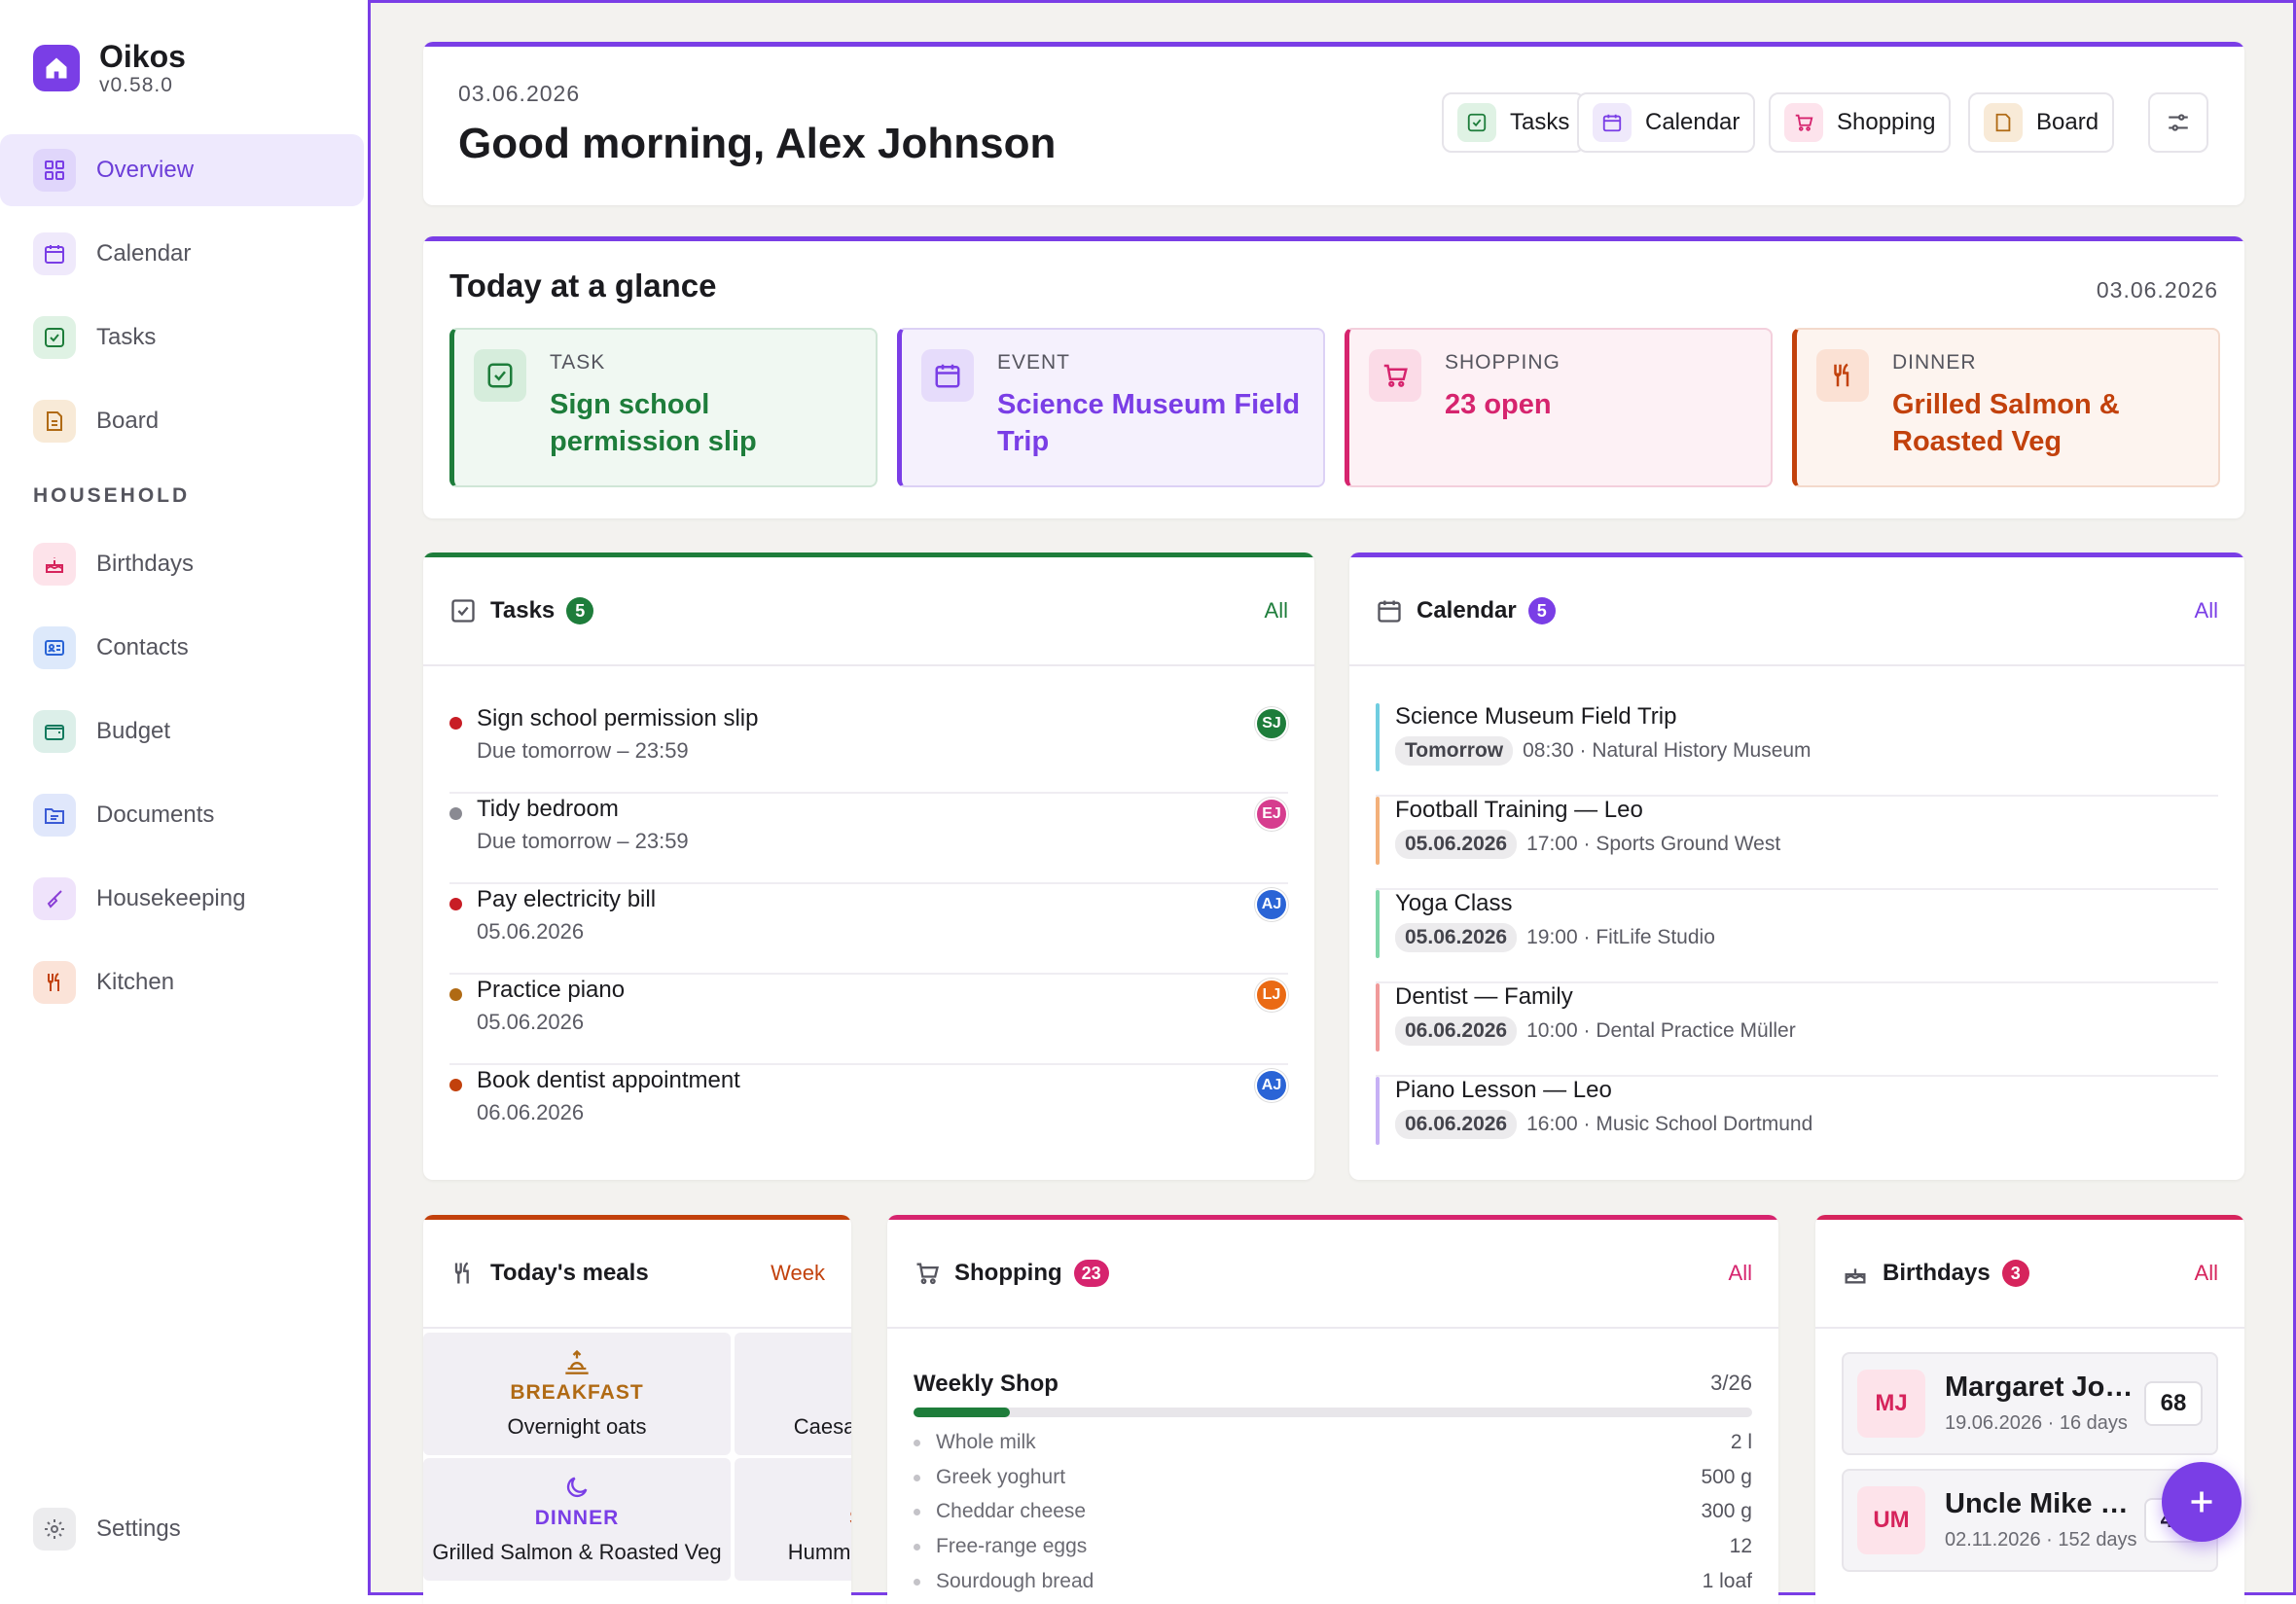  Describe the element at coordinates (2015, 1273) in the screenshot. I see `birthdays-count-badge: 3` at that location.